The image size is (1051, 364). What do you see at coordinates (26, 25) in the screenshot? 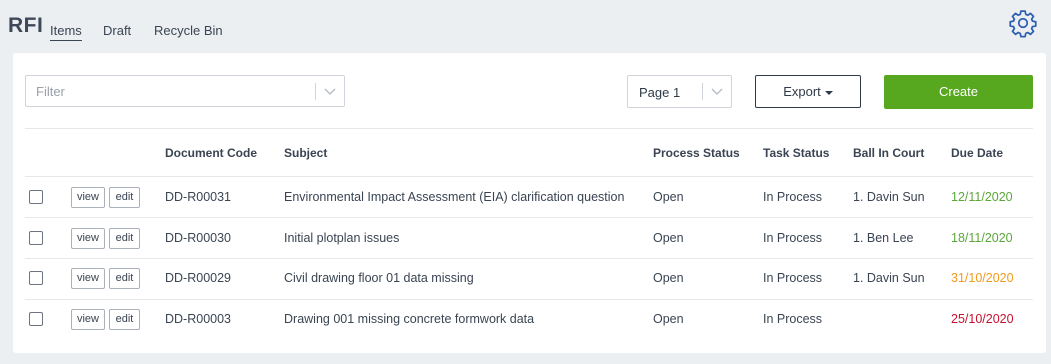
I see `page-title: RFI` at bounding box center [26, 25].